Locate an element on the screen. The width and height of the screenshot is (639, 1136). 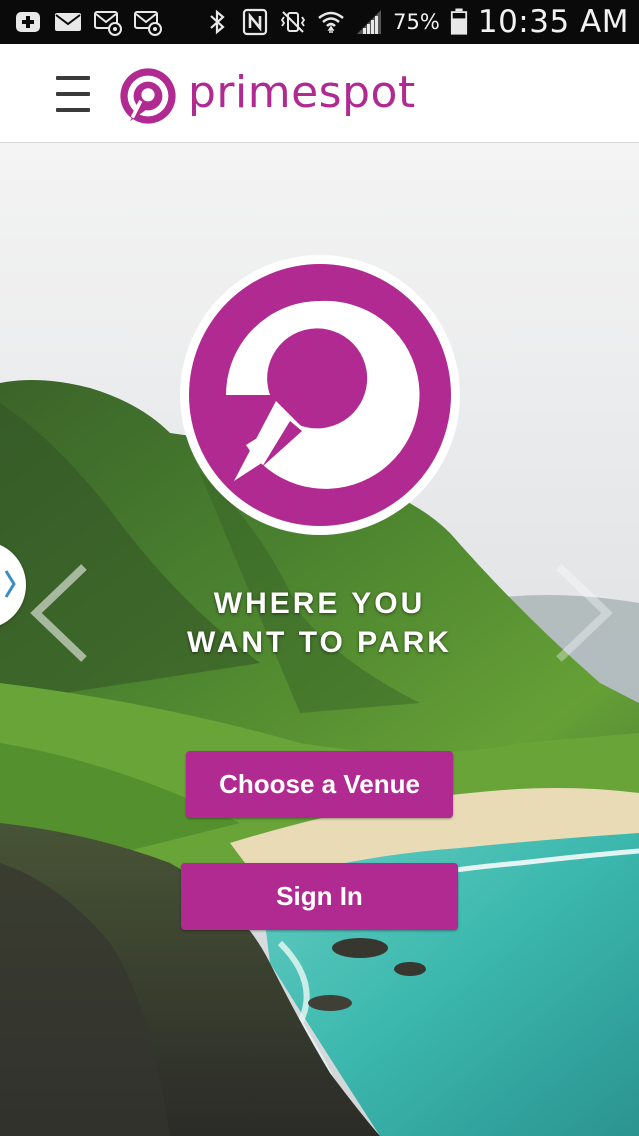
signal-icon is located at coordinates (369, 22).